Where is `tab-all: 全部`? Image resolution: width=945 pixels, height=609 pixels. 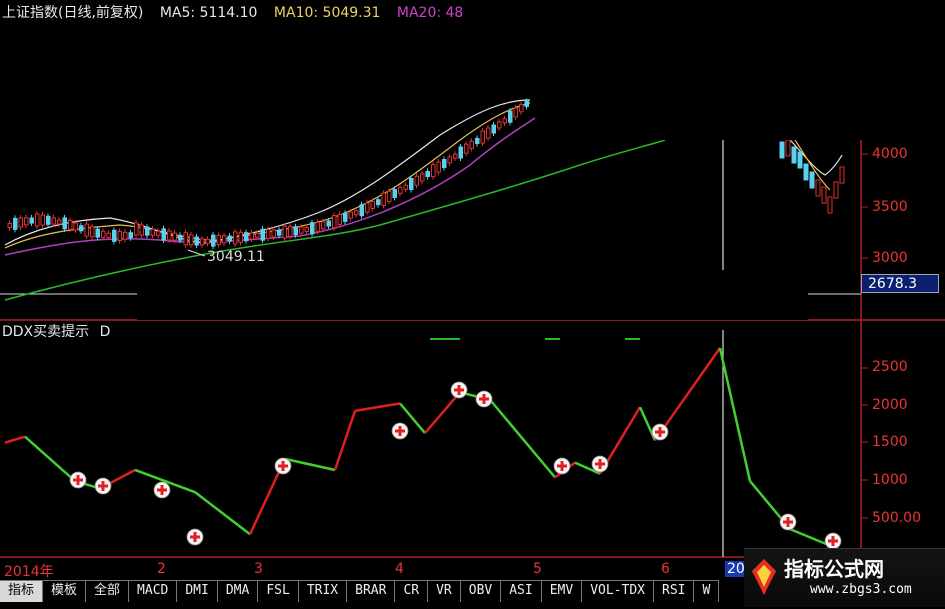 tab-all: 全部 is located at coordinates (108, 591).